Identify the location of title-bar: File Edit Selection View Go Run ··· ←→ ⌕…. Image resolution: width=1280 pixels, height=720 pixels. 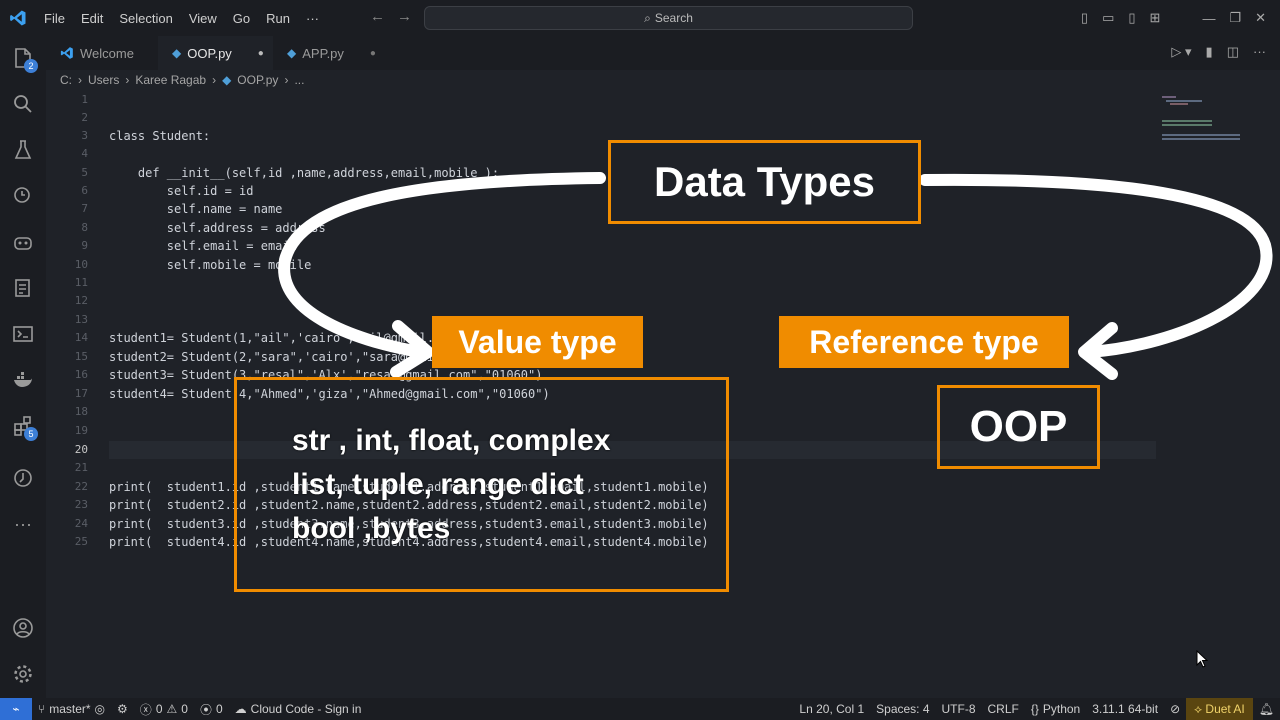
(640, 18).